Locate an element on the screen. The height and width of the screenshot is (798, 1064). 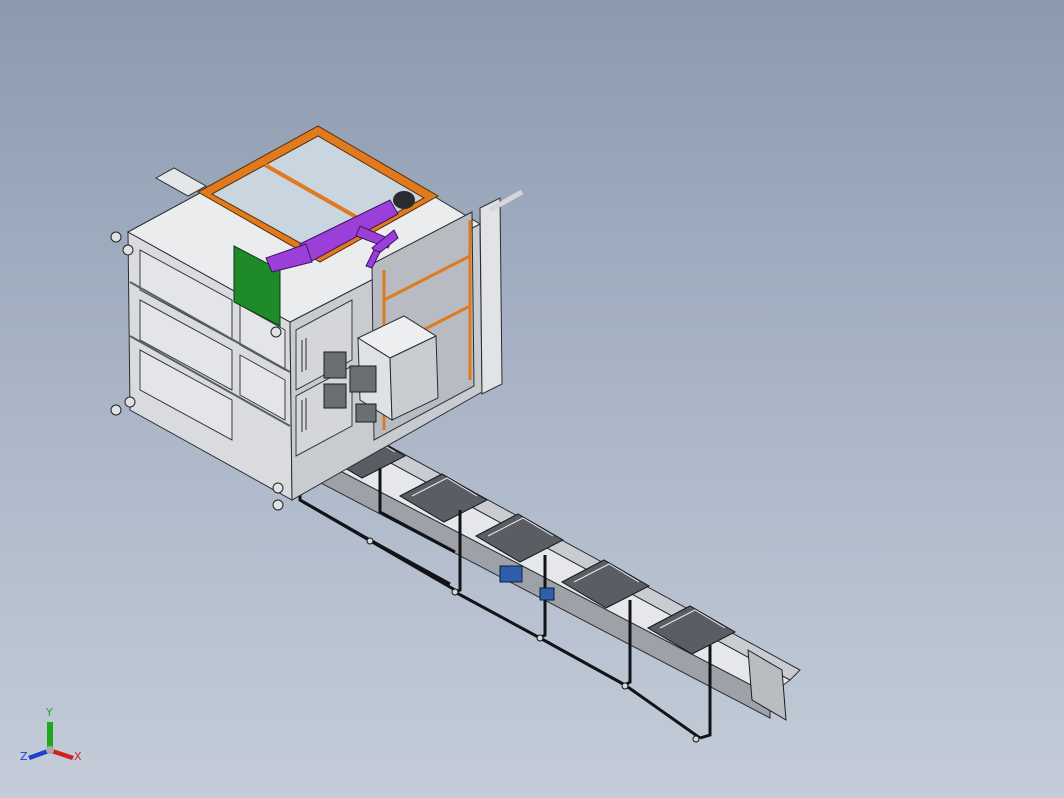
triad-y-label: Y is located at coordinates (49, 712).